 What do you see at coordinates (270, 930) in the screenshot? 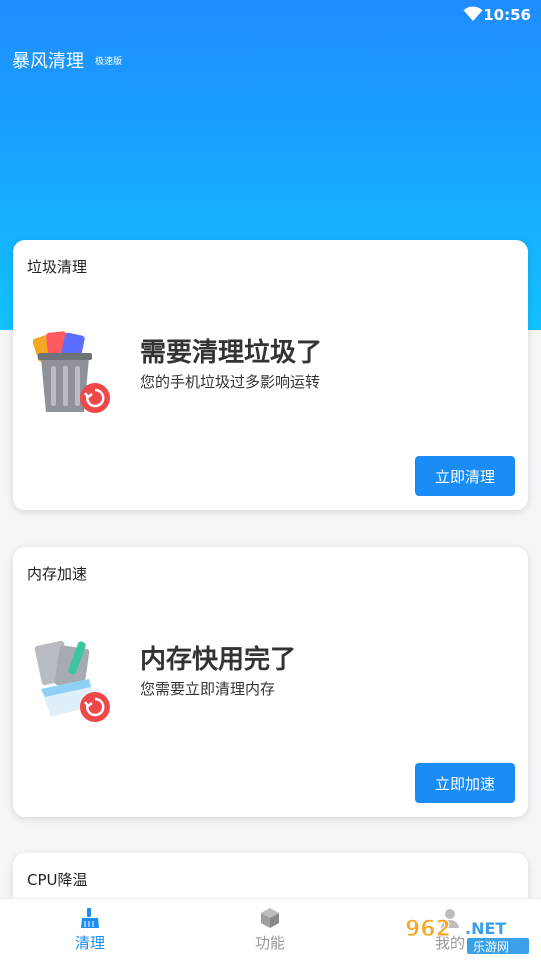
I see `nav-tab-features: 功能` at bounding box center [270, 930].